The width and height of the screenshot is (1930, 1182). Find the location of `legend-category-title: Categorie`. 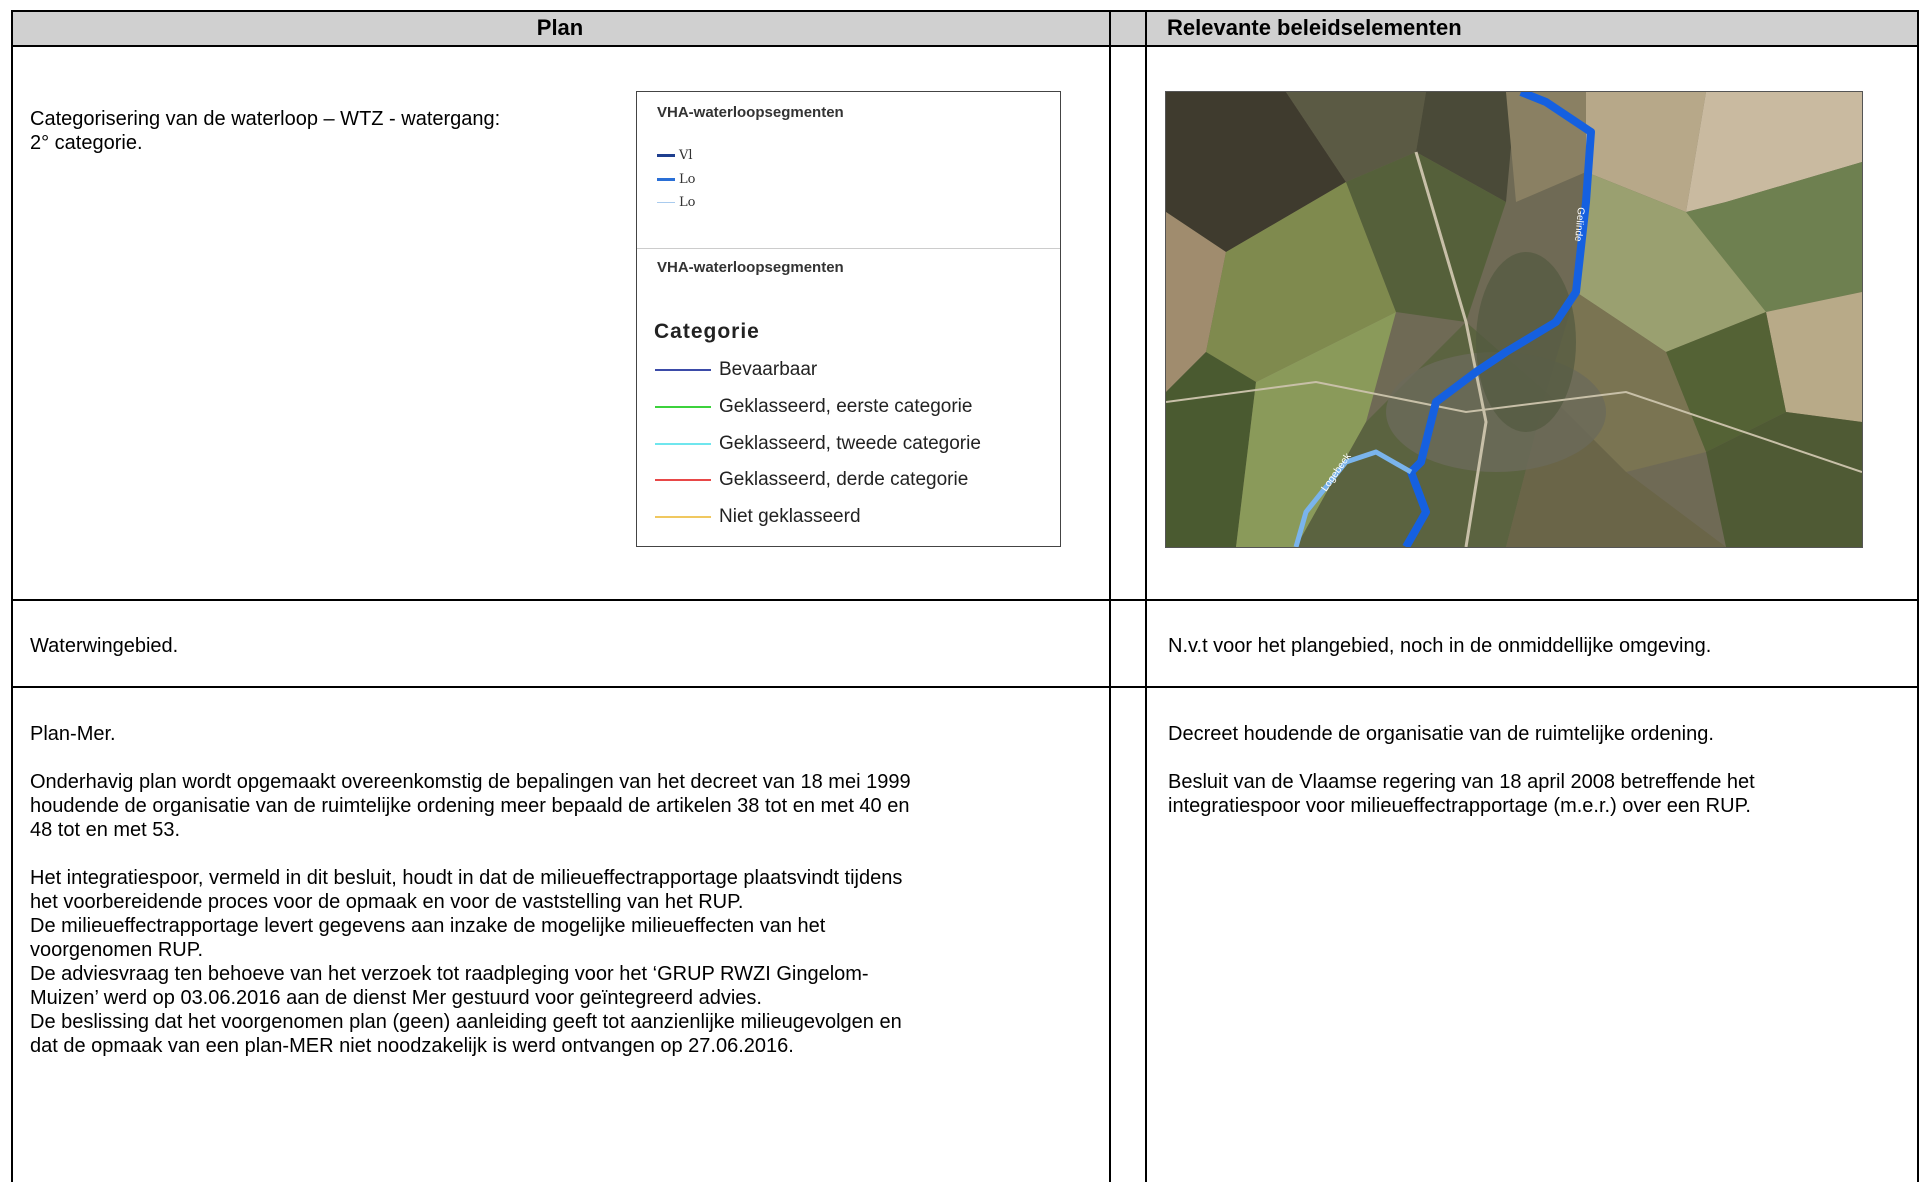

legend-category-title: Categorie is located at coordinates (707, 331).